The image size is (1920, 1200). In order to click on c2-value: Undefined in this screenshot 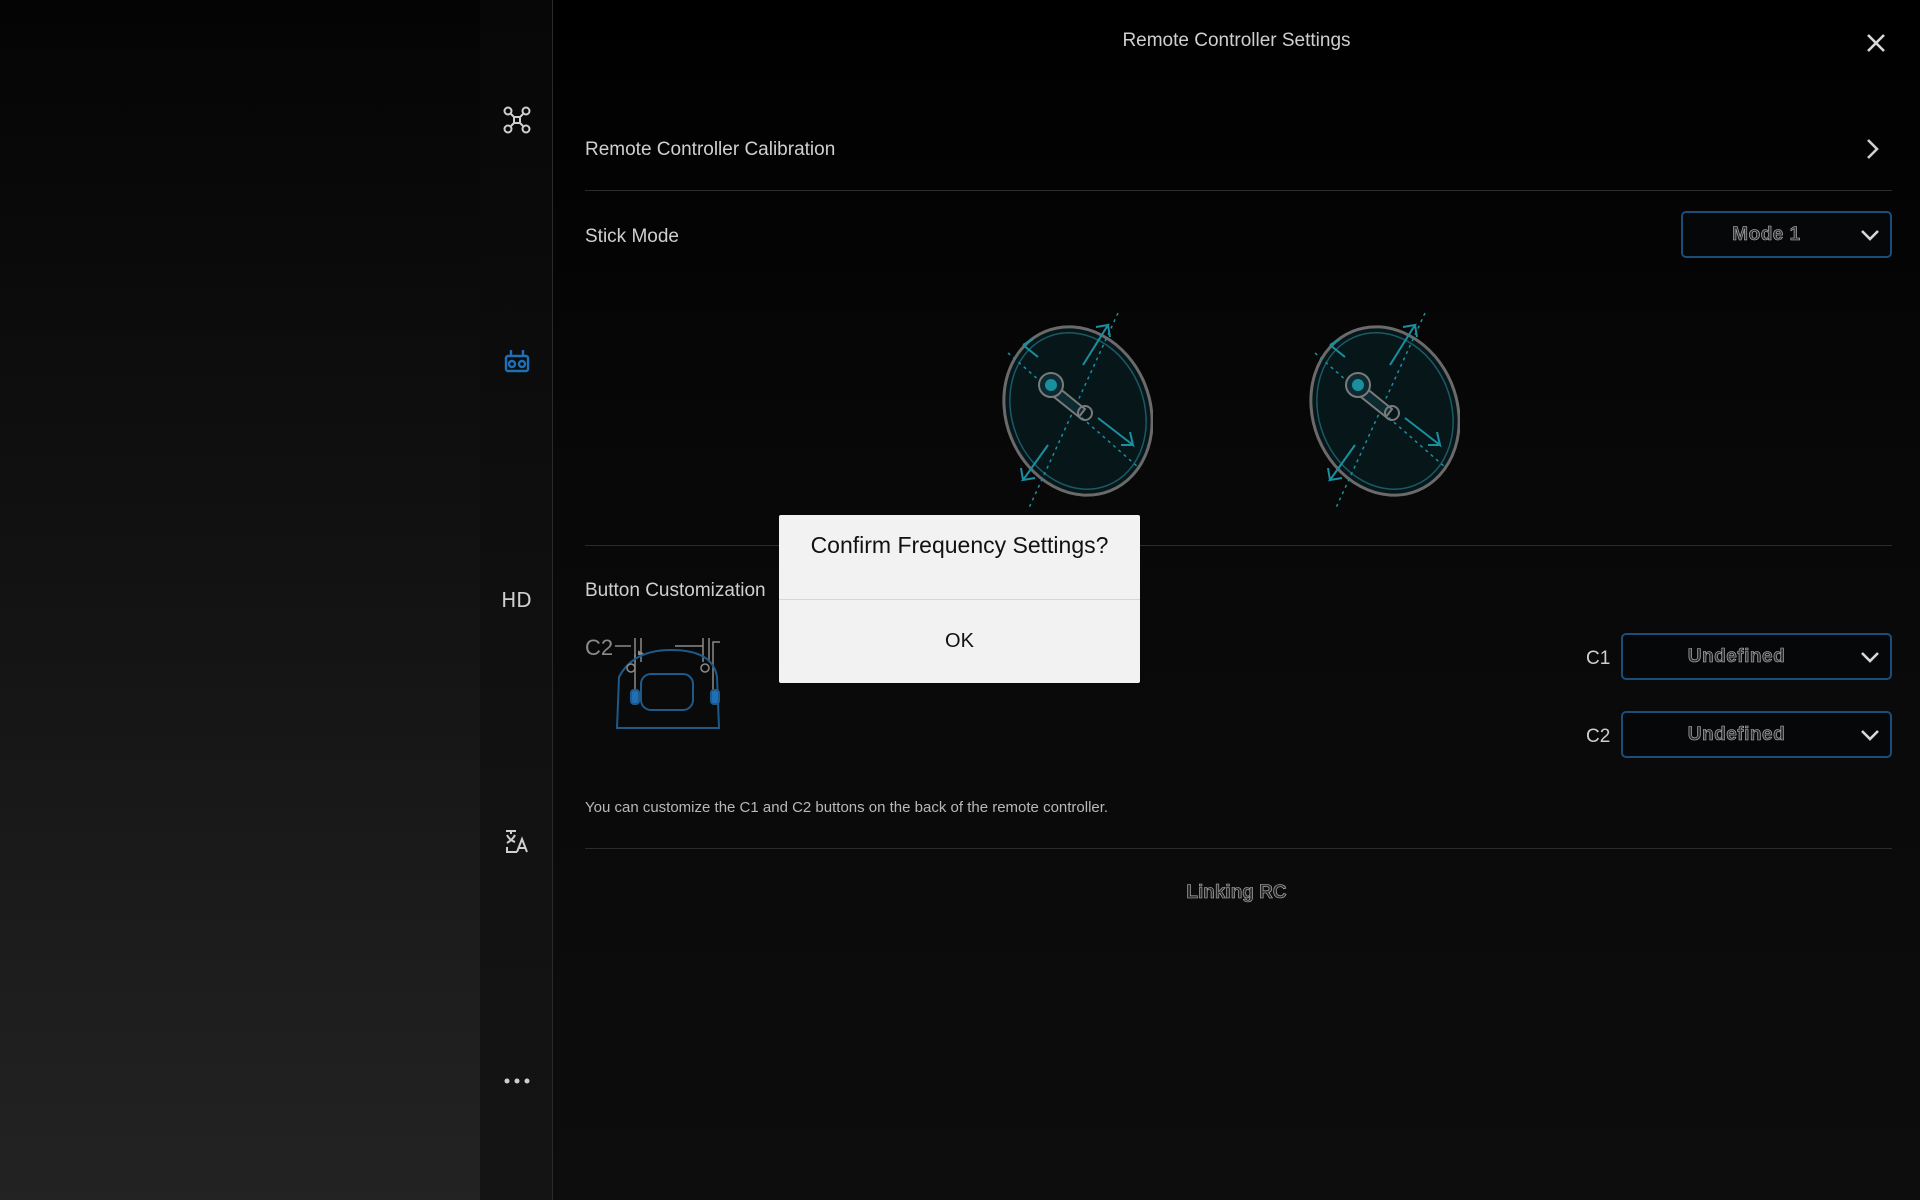, I will do `click(1736, 734)`.